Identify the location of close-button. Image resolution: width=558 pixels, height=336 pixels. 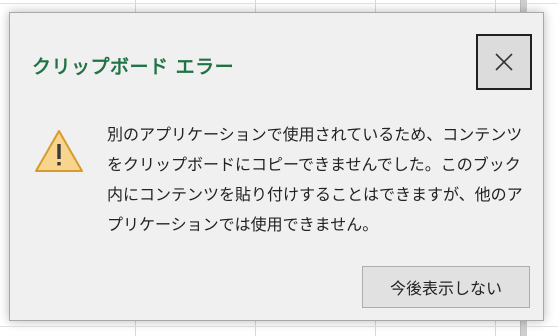
(504, 62).